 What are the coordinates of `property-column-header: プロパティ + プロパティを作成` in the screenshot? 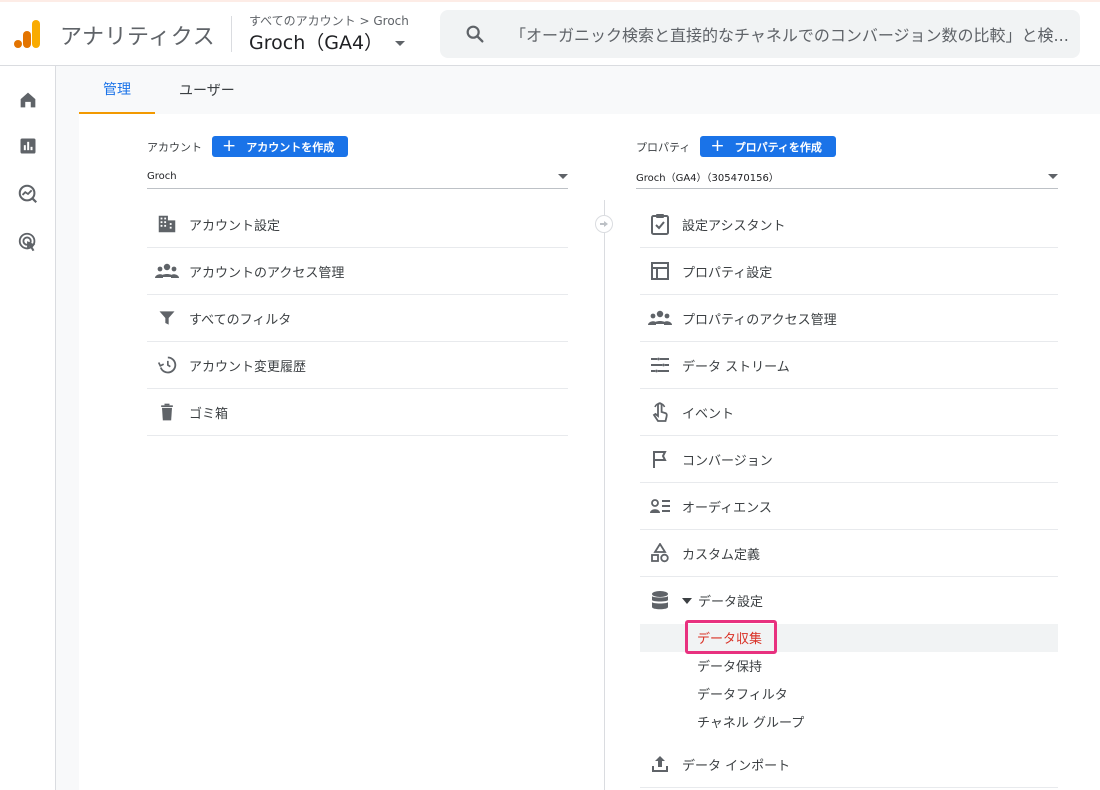 It's located at (736, 146).